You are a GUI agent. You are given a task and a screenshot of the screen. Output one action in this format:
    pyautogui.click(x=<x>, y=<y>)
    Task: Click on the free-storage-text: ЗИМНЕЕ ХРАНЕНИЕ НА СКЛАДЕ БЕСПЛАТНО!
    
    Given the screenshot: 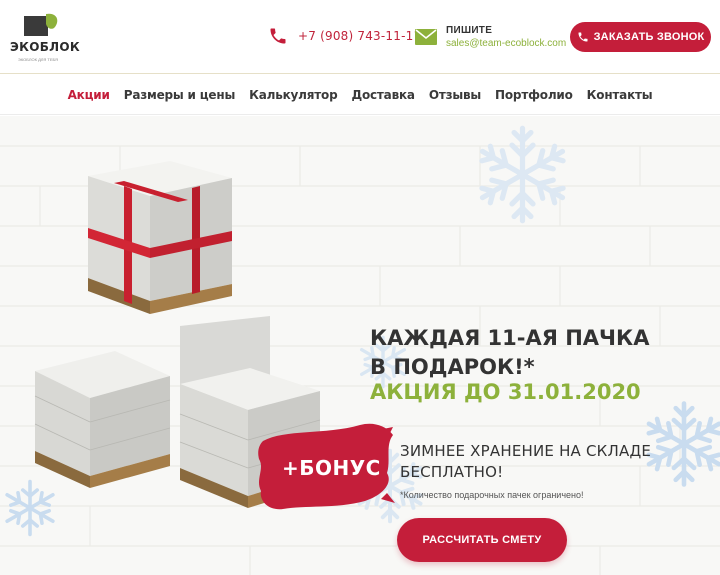 What is the action you would take?
    pyautogui.click(x=526, y=461)
    